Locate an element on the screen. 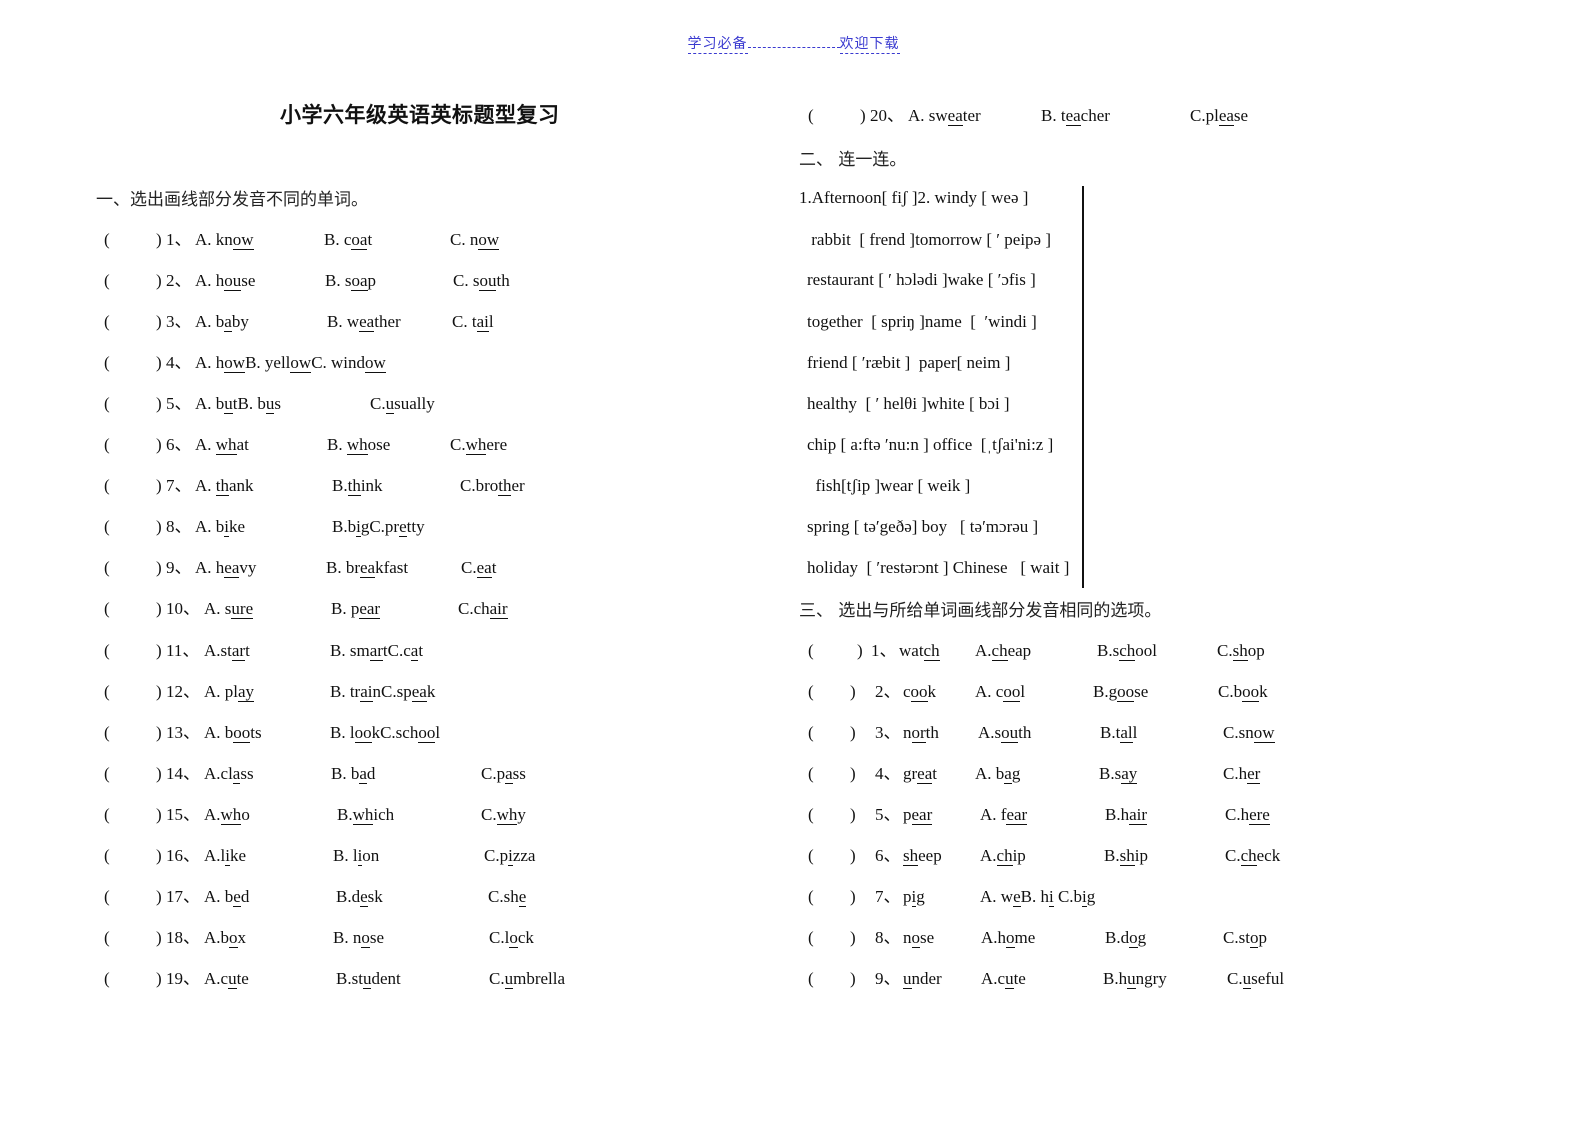 The image size is (1587, 1122). option-a-word: A.class is located at coordinates (229, 774).